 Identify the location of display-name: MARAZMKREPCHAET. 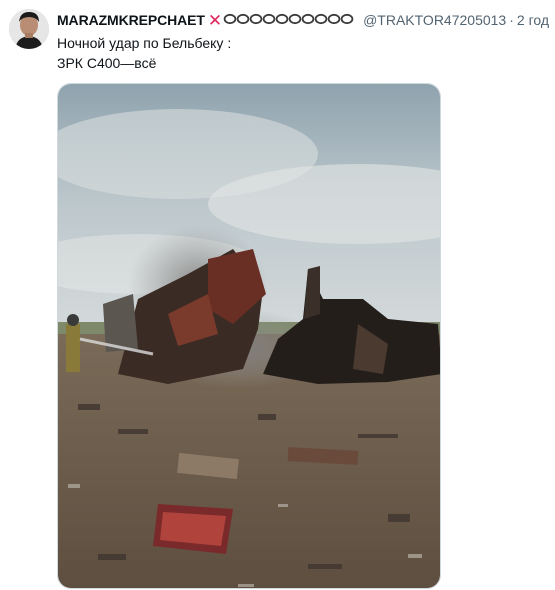
(131, 20).